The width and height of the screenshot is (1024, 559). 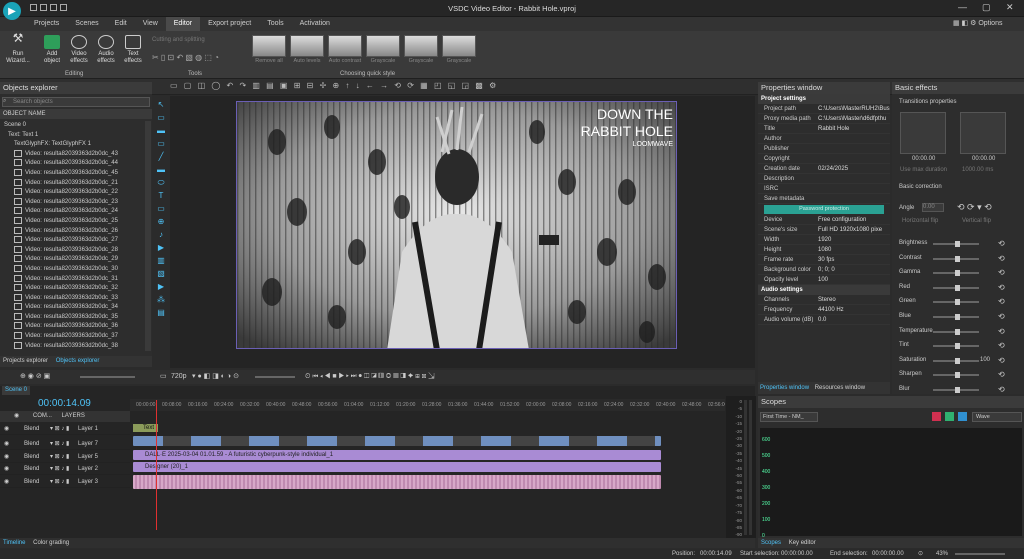 What do you see at coordinates (983, 133) in the screenshot?
I see `transition-out-thumb` at bounding box center [983, 133].